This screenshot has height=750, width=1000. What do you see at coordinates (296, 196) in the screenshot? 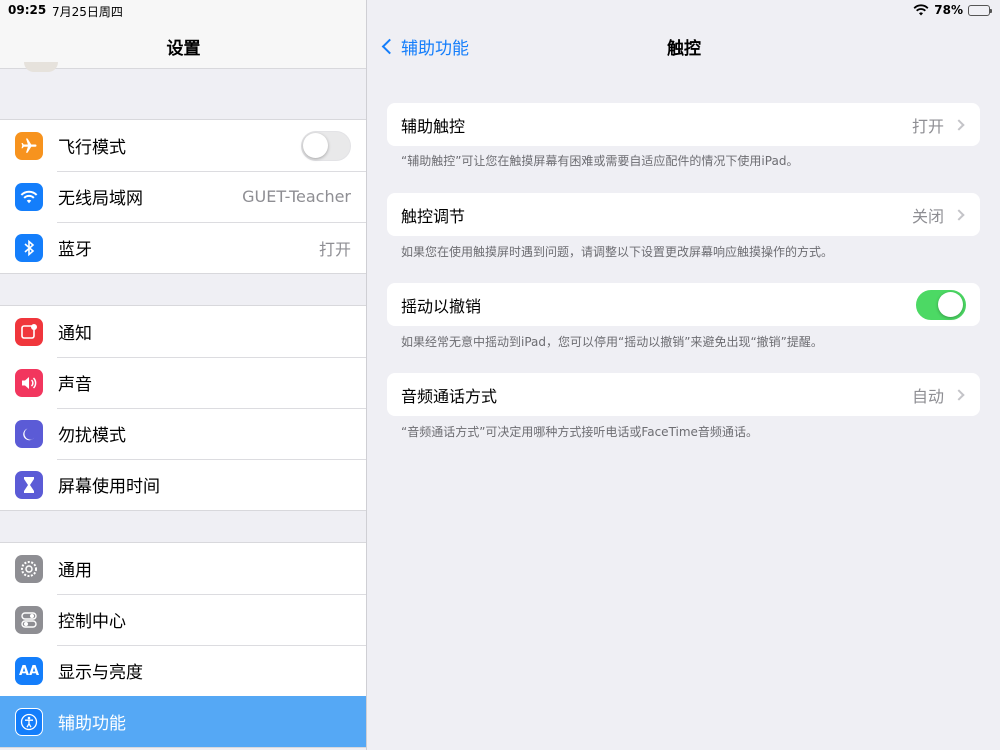
I see `wifi-network-value: GUET-Teacher` at bounding box center [296, 196].